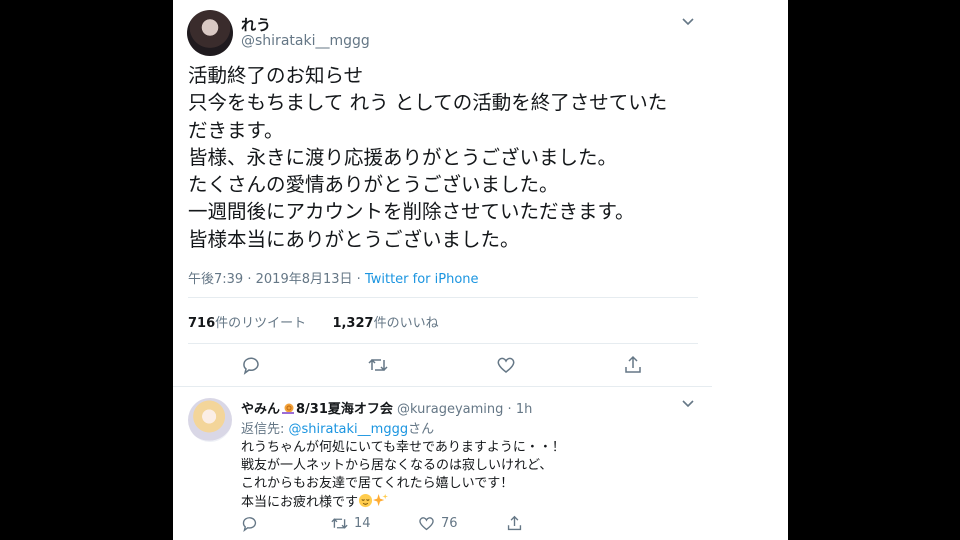 The height and width of the screenshot is (540, 960). What do you see at coordinates (373, 185) in the screenshot?
I see `tweet-line: たくさんの愛情ありがとうございました。` at bounding box center [373, 185].